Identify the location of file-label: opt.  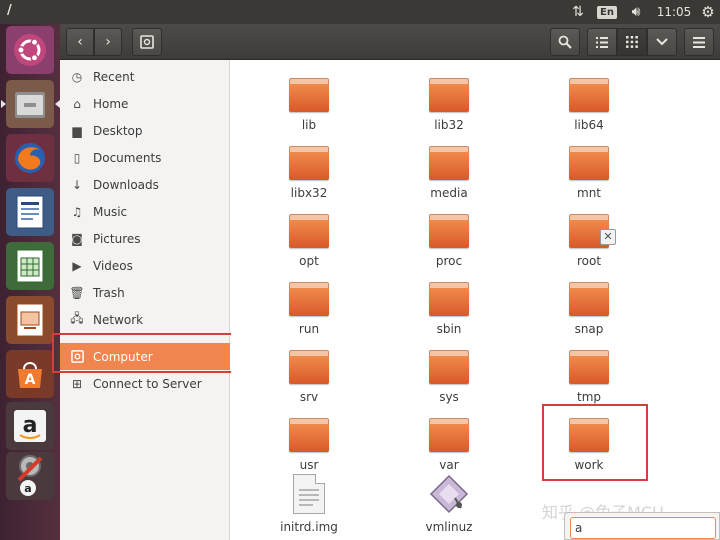
(309, 261).